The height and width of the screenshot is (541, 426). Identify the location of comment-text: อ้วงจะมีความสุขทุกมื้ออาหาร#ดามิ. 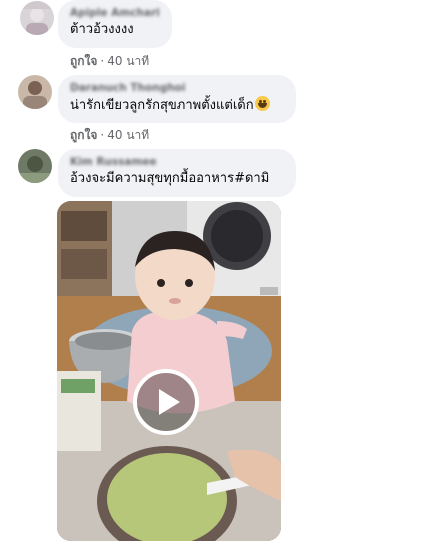
(170, 178).